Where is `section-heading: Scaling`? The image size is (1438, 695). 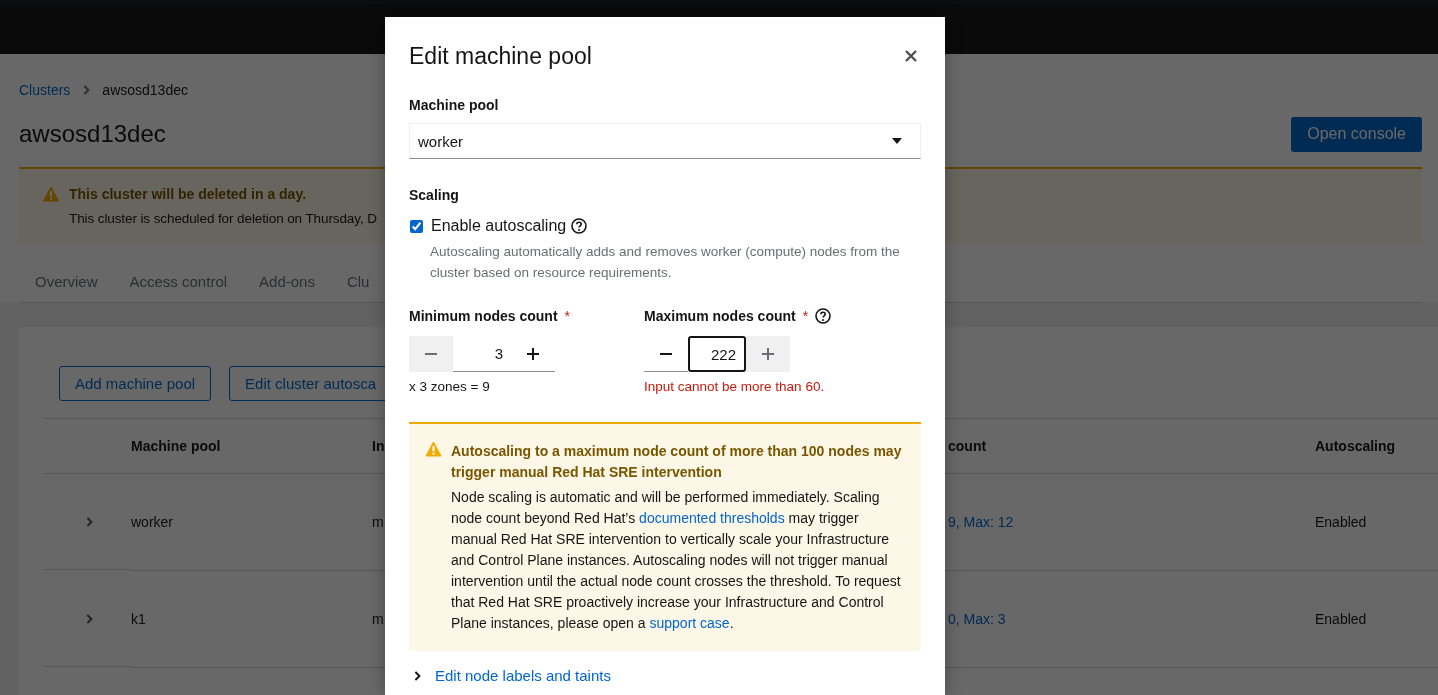 section-heading: Scaling is located at coordinates (434, 195).